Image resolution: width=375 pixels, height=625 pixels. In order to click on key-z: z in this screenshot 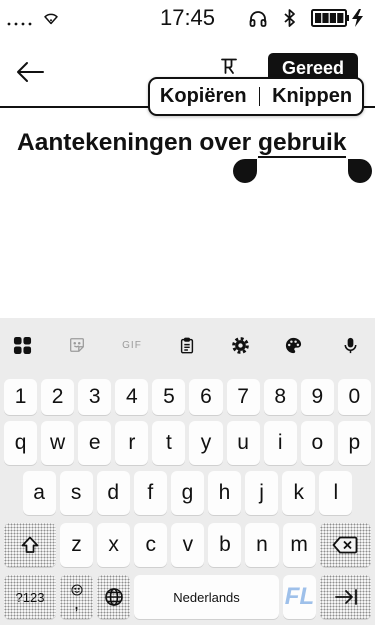, I will do `click(77, 545)`.